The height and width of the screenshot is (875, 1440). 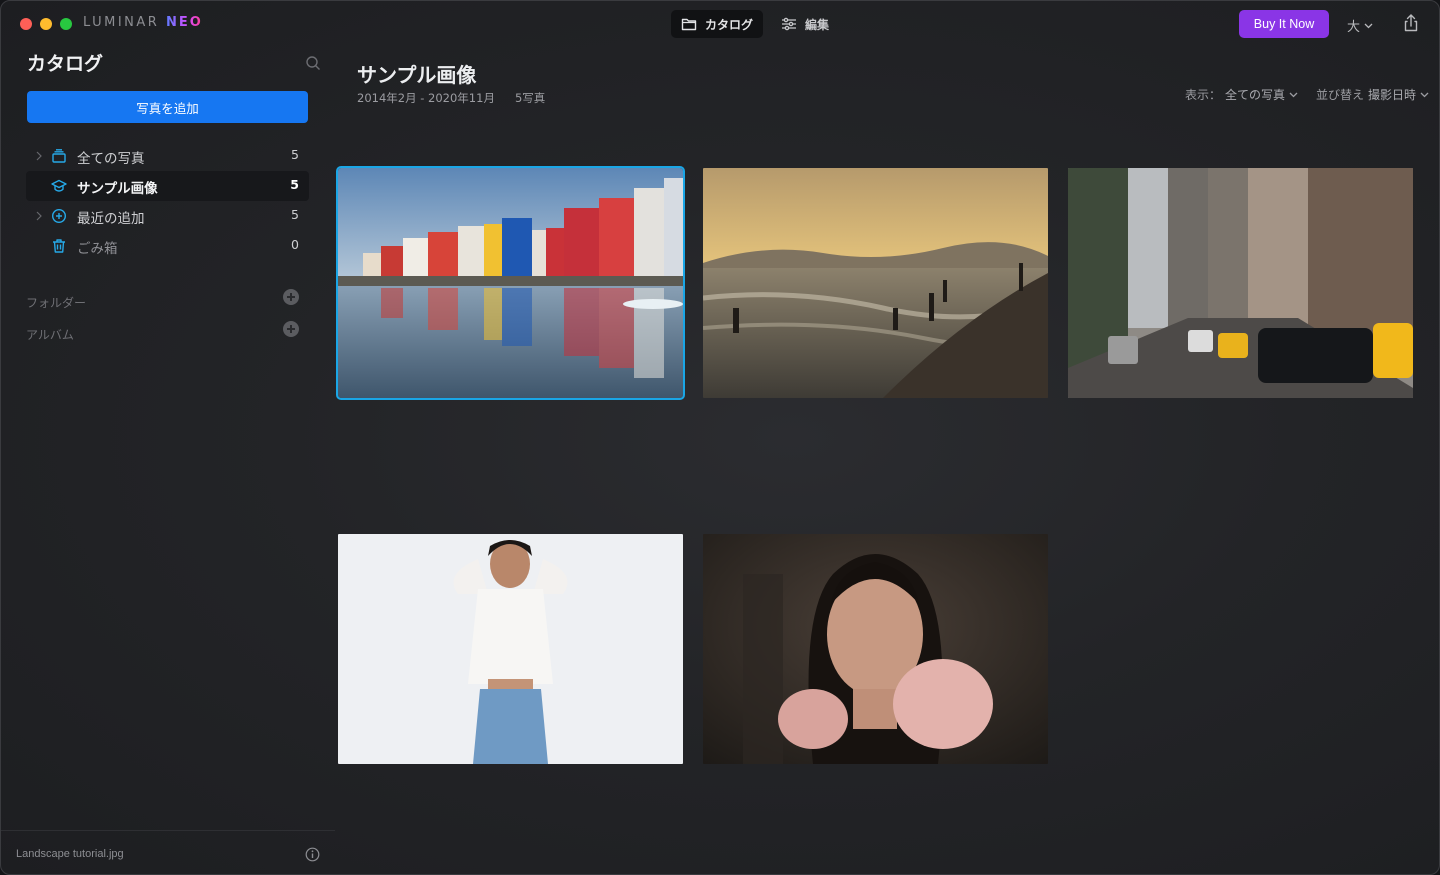 I want to click on sidebar-item-sample-images: サンプル画像 5, so click(x=167, y=186).